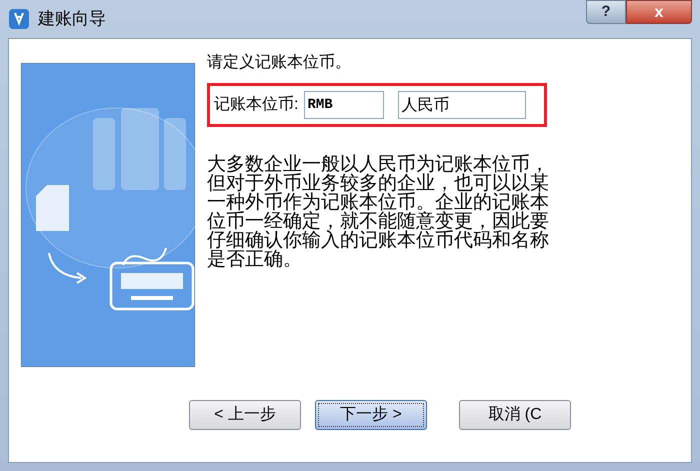  What do you see at coordinates (256, 104) in the screenshot?
I see `currency-label: 记账本位币:` at bounding box center [256, 104].